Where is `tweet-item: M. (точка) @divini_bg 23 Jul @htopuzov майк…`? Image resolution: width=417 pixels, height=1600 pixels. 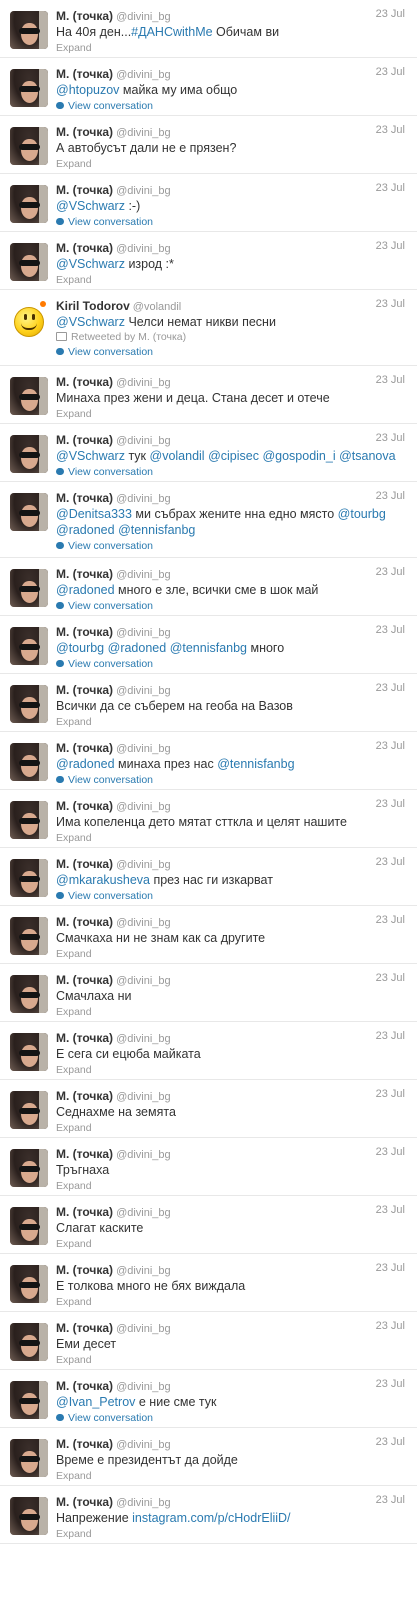 tweet-item: M. (точка) @divini_bg 23 Jul @htopuzov майк… is located at coordinates (208, 87).